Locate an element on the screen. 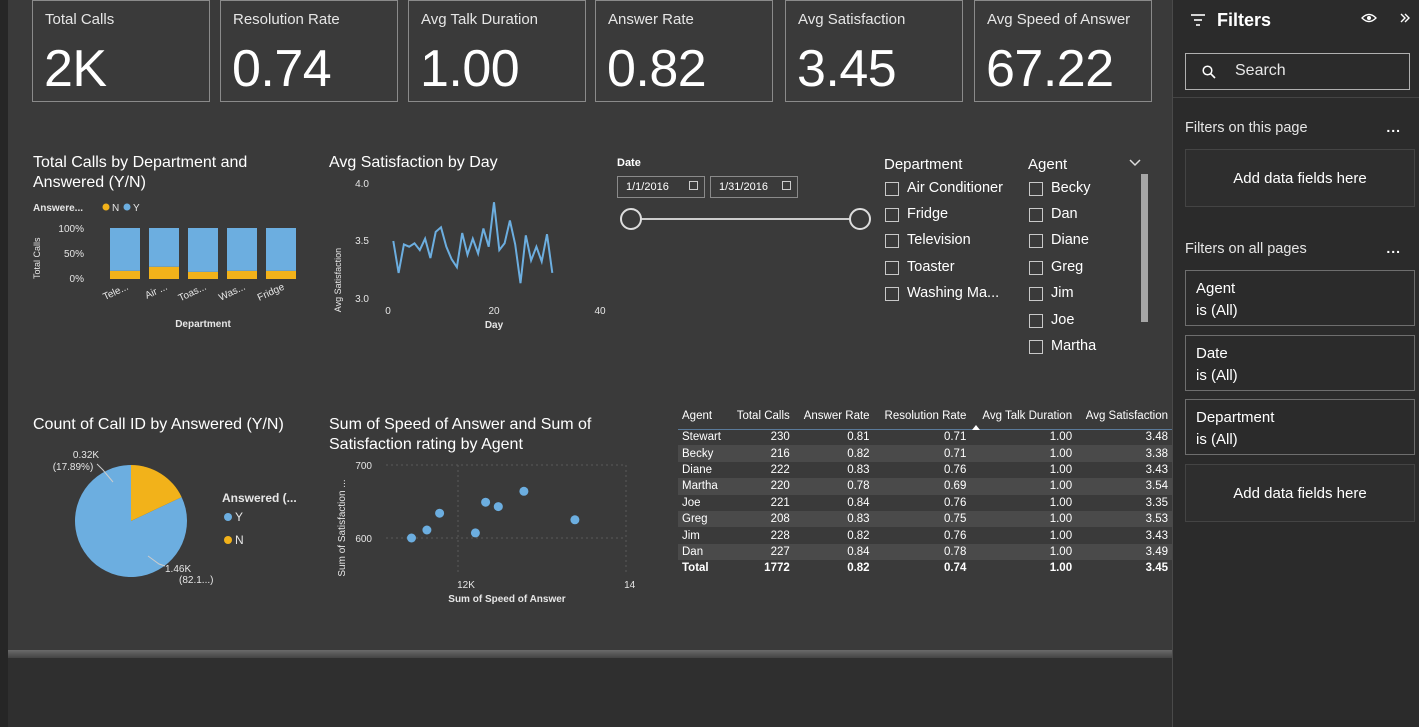 This screenshot has height=727, width=1419. dept-x-axis-label: Department is located at coordinates (203, 324).